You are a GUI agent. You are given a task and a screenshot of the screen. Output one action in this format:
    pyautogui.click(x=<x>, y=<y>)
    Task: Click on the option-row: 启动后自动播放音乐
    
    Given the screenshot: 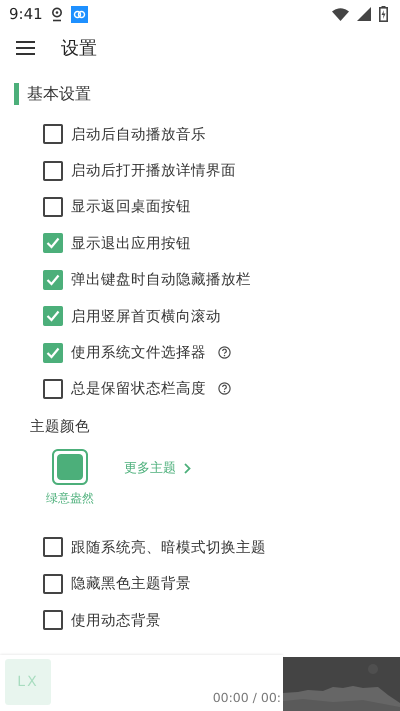 What is the action you would take?
    pyautogui.click(x=200, y=134)
    